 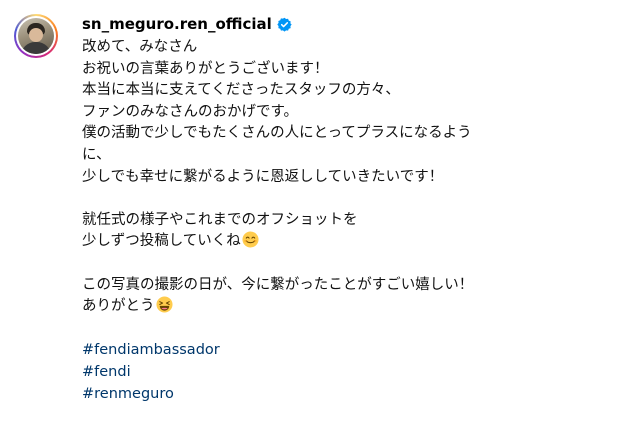 What do you see at coordinates (118, 306) in the screenshot?
I see `caption-line-text: ありがとう` at bounding box center [118, 306].